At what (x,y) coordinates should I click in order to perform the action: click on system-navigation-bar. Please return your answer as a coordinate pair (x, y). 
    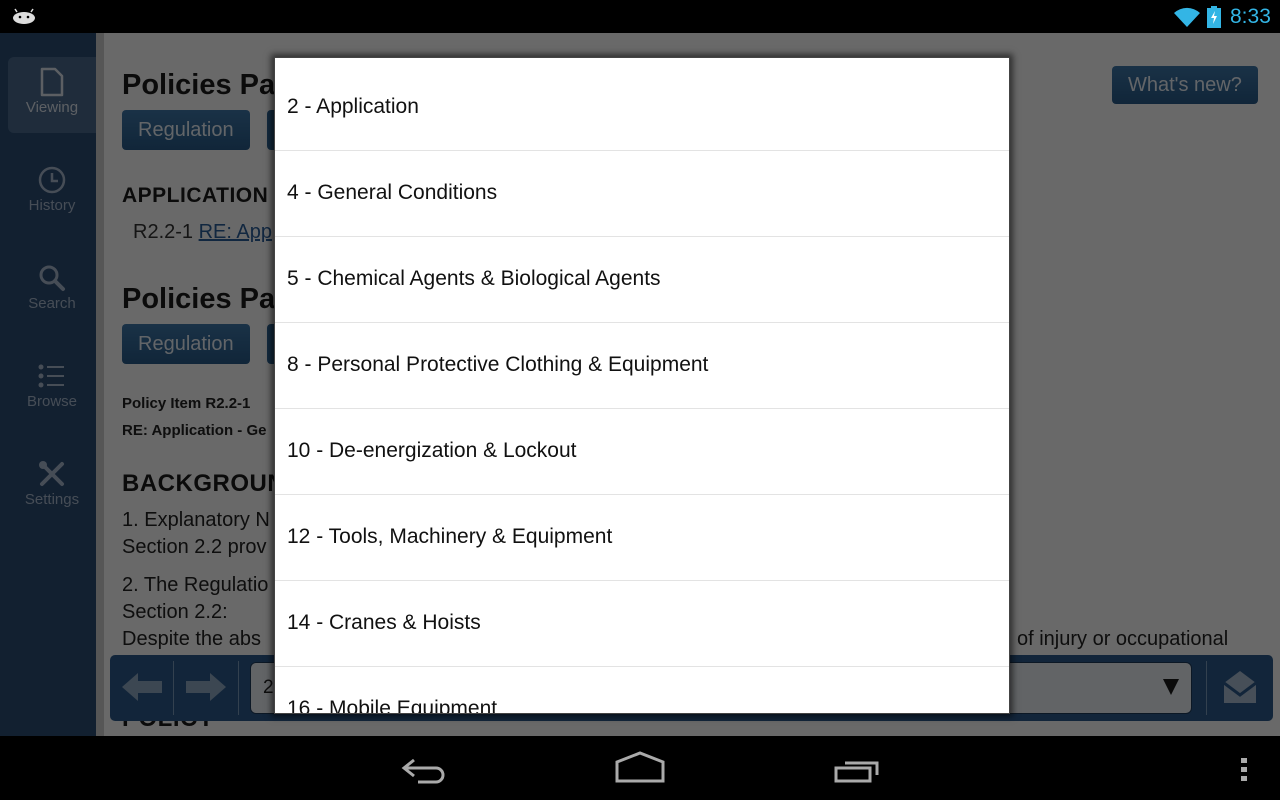
    Looking at the image, I should click on (640, 768).